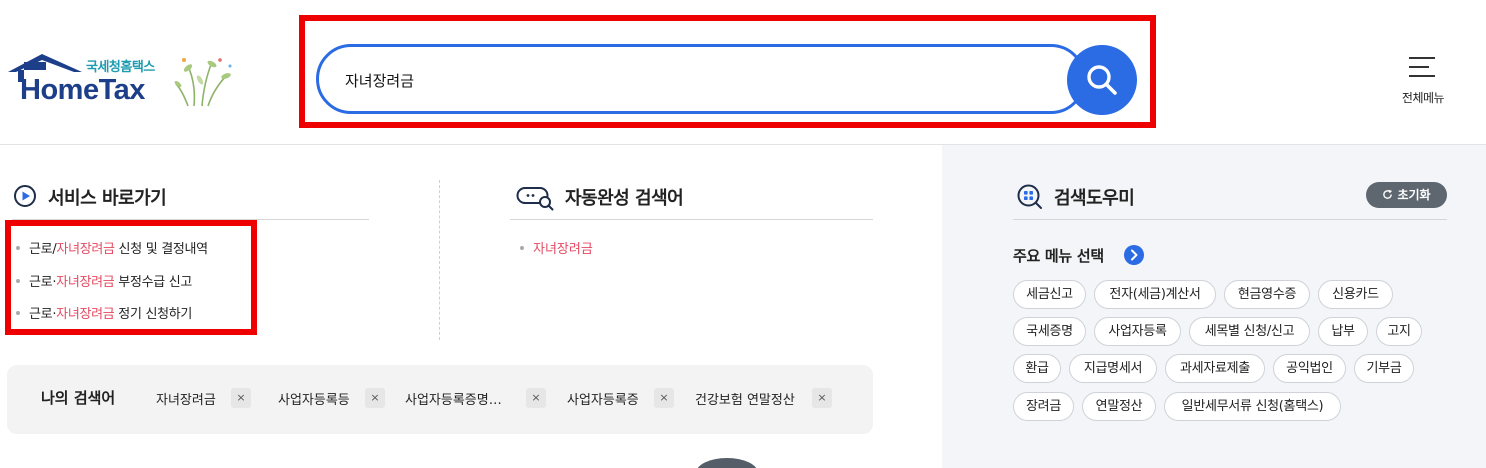 Image resolution: width=1486 pixels, height=468 pixels. Describe the element at coordinates (25, 196) in the screenshot. I see `play-circle-icon` at that location.